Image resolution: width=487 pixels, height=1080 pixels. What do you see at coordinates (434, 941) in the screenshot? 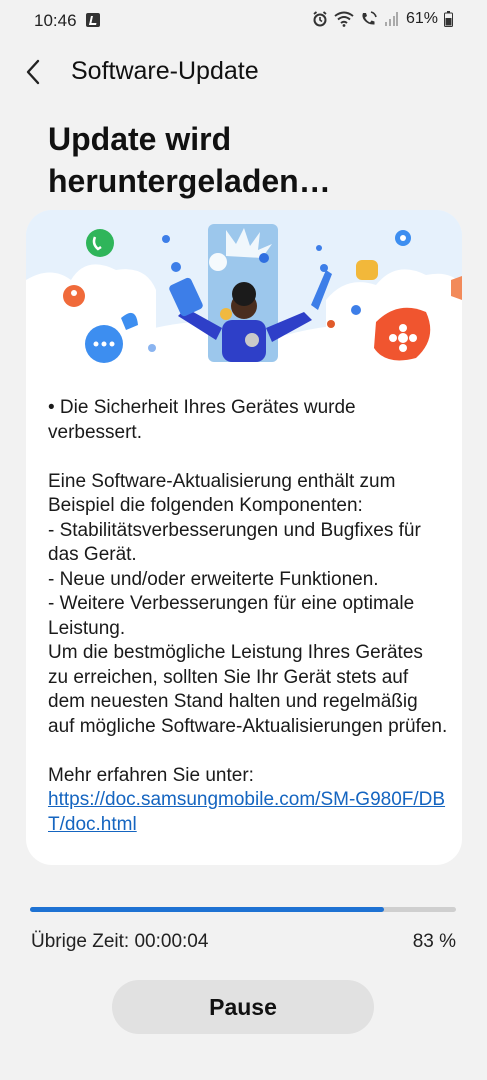
I see `progress-percent: 83 %` at bounding box center [434, 941].